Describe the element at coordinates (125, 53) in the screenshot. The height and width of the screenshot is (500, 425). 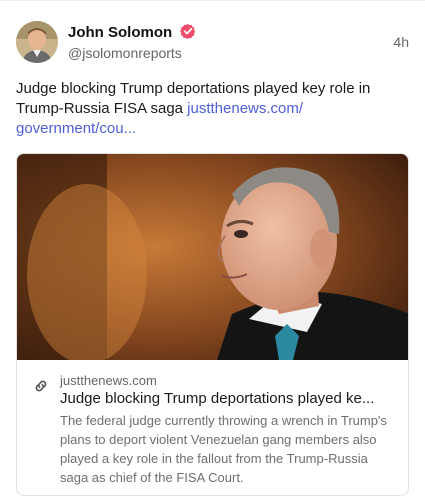
I see `author-handle: @jsolomonreports` at that location.